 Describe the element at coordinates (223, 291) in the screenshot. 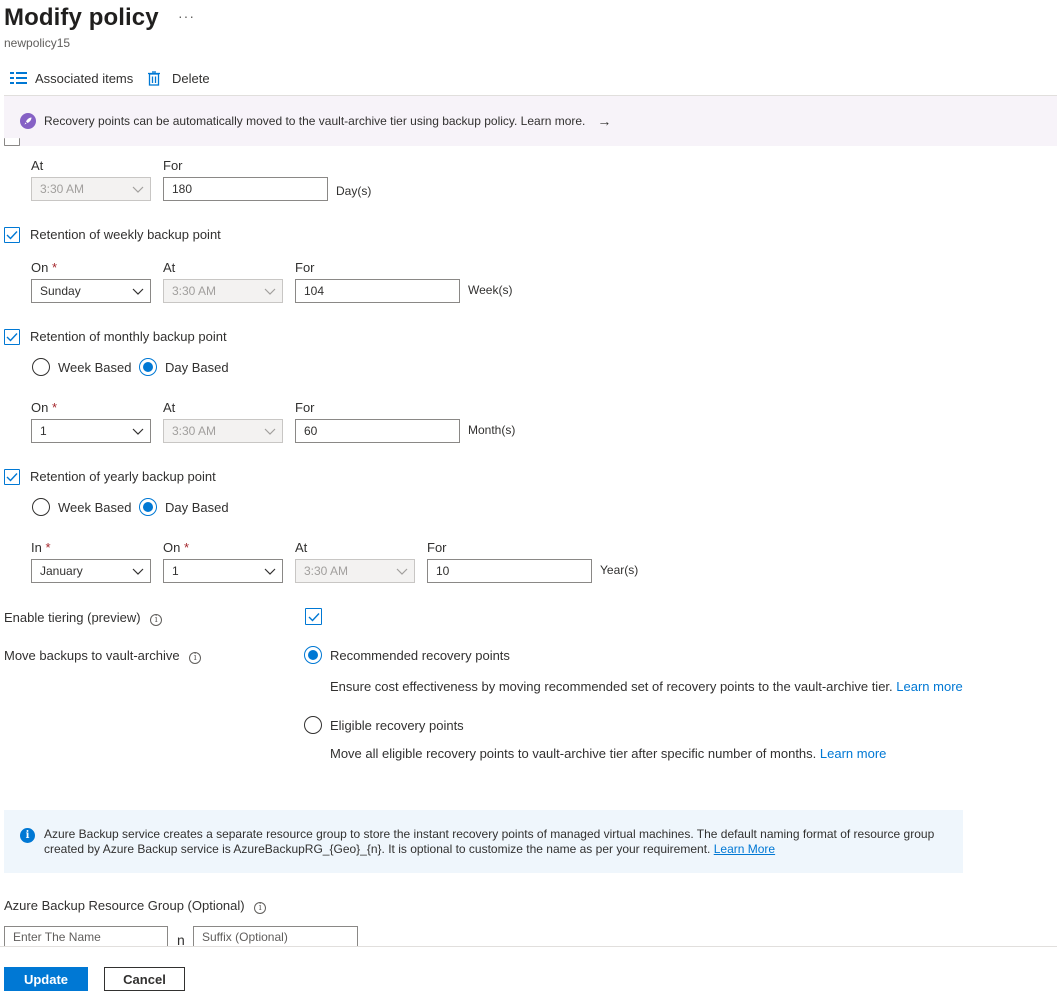

I see `weekly-time-select: 3:30 AM` at that location.